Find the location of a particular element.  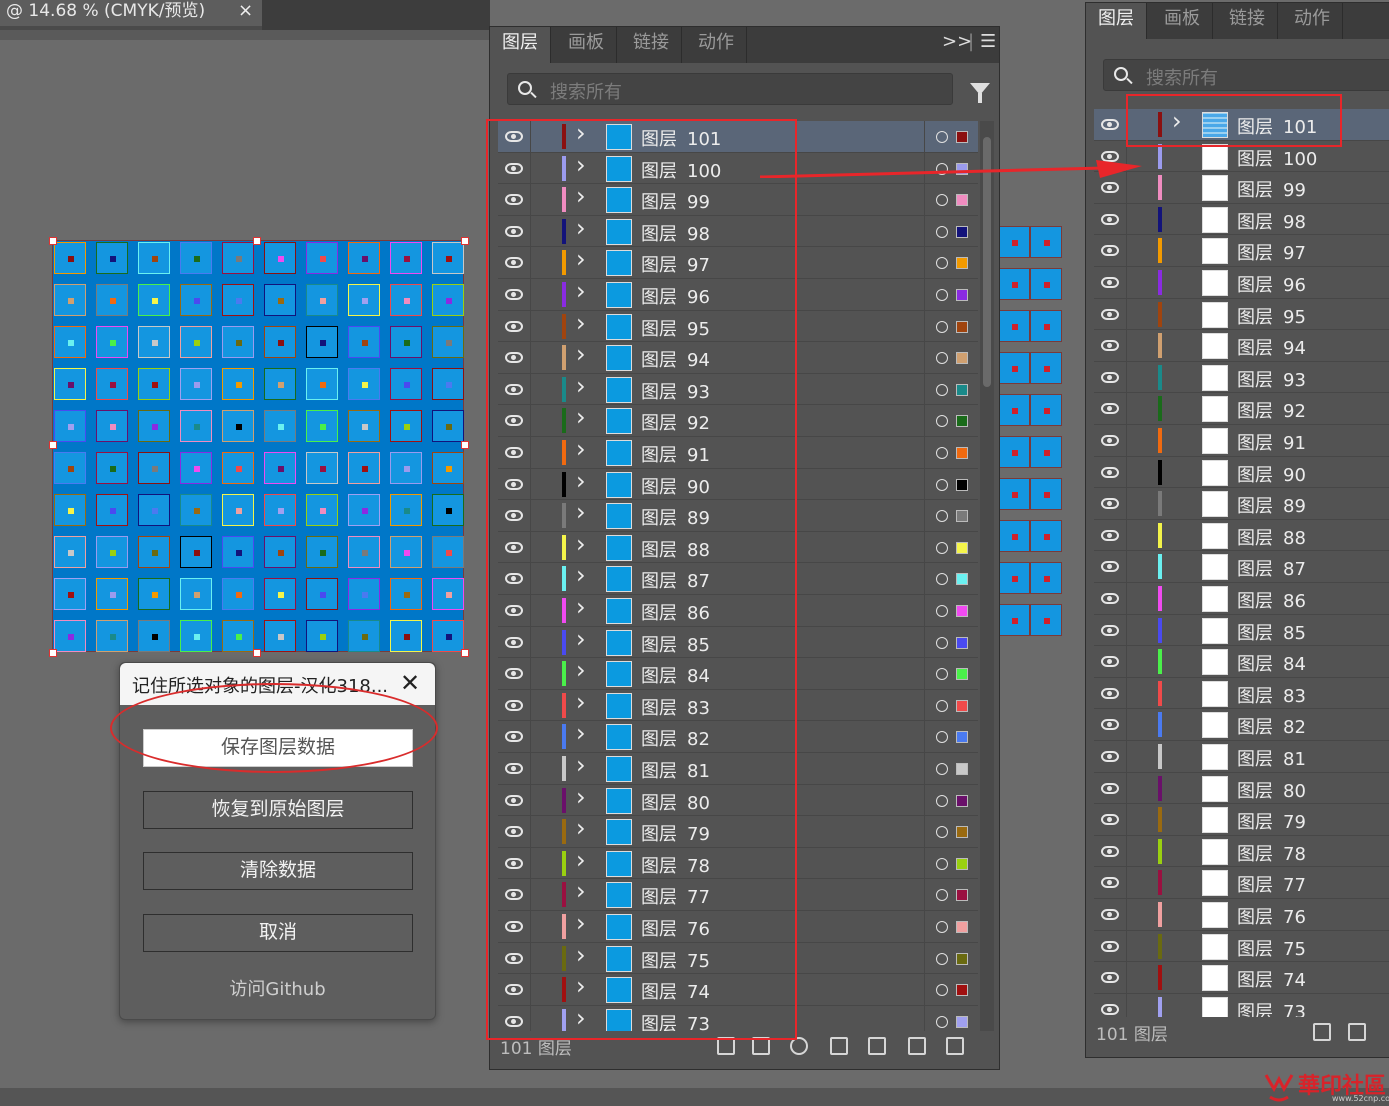

cancel-button: 取消 is located at coordinates (278, 933).